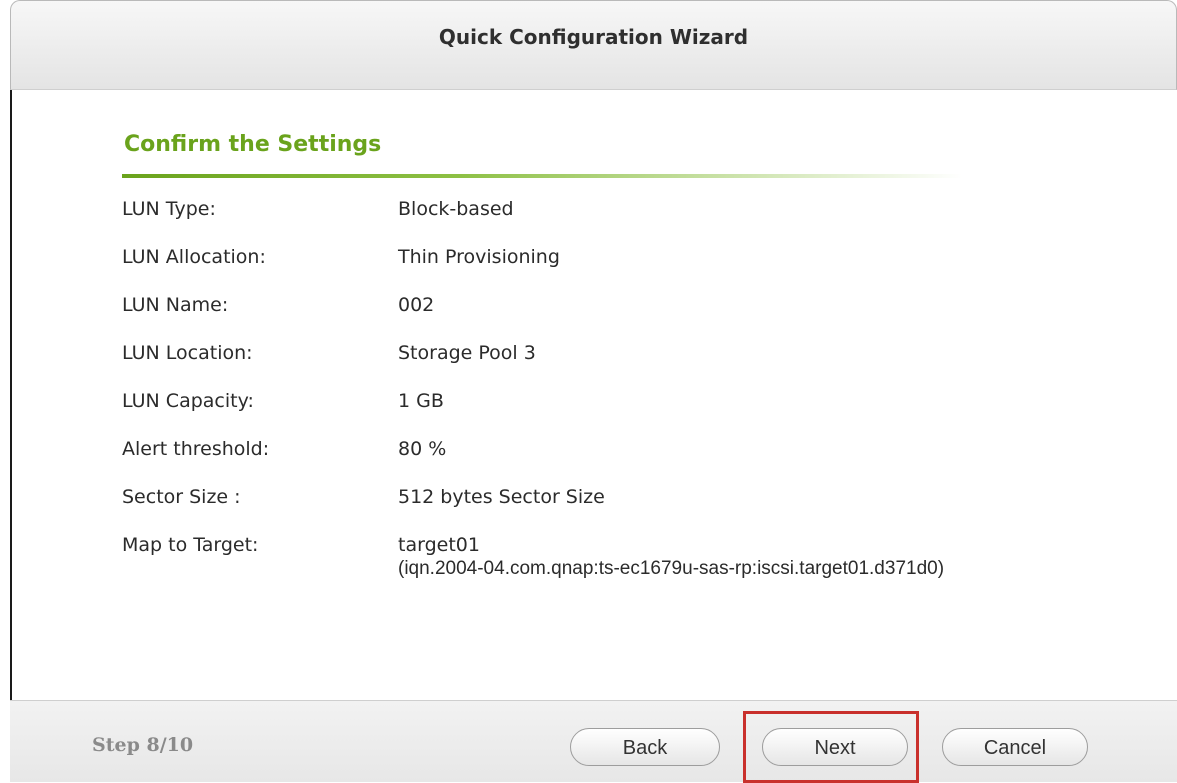 The height and width of the screenshot is (783, 1177). I want to click on setting-row-lun-type: LUN Type: Block-based, so click(647, 214).